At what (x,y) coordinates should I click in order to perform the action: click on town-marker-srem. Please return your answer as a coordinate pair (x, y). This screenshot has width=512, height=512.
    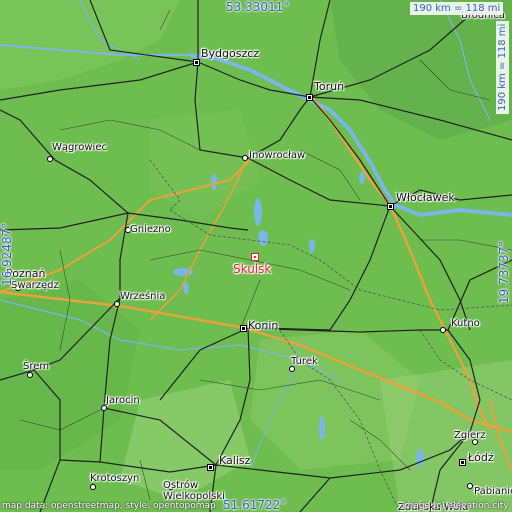
    Looking at the image, I should click on (30, 375).